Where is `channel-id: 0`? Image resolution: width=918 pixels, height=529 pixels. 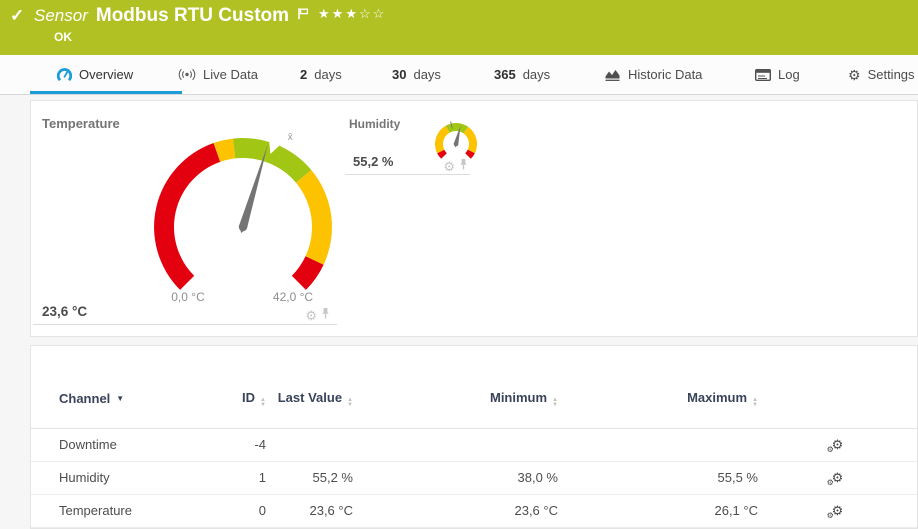
channel-id: 0 is located at coordinates (236, 511).